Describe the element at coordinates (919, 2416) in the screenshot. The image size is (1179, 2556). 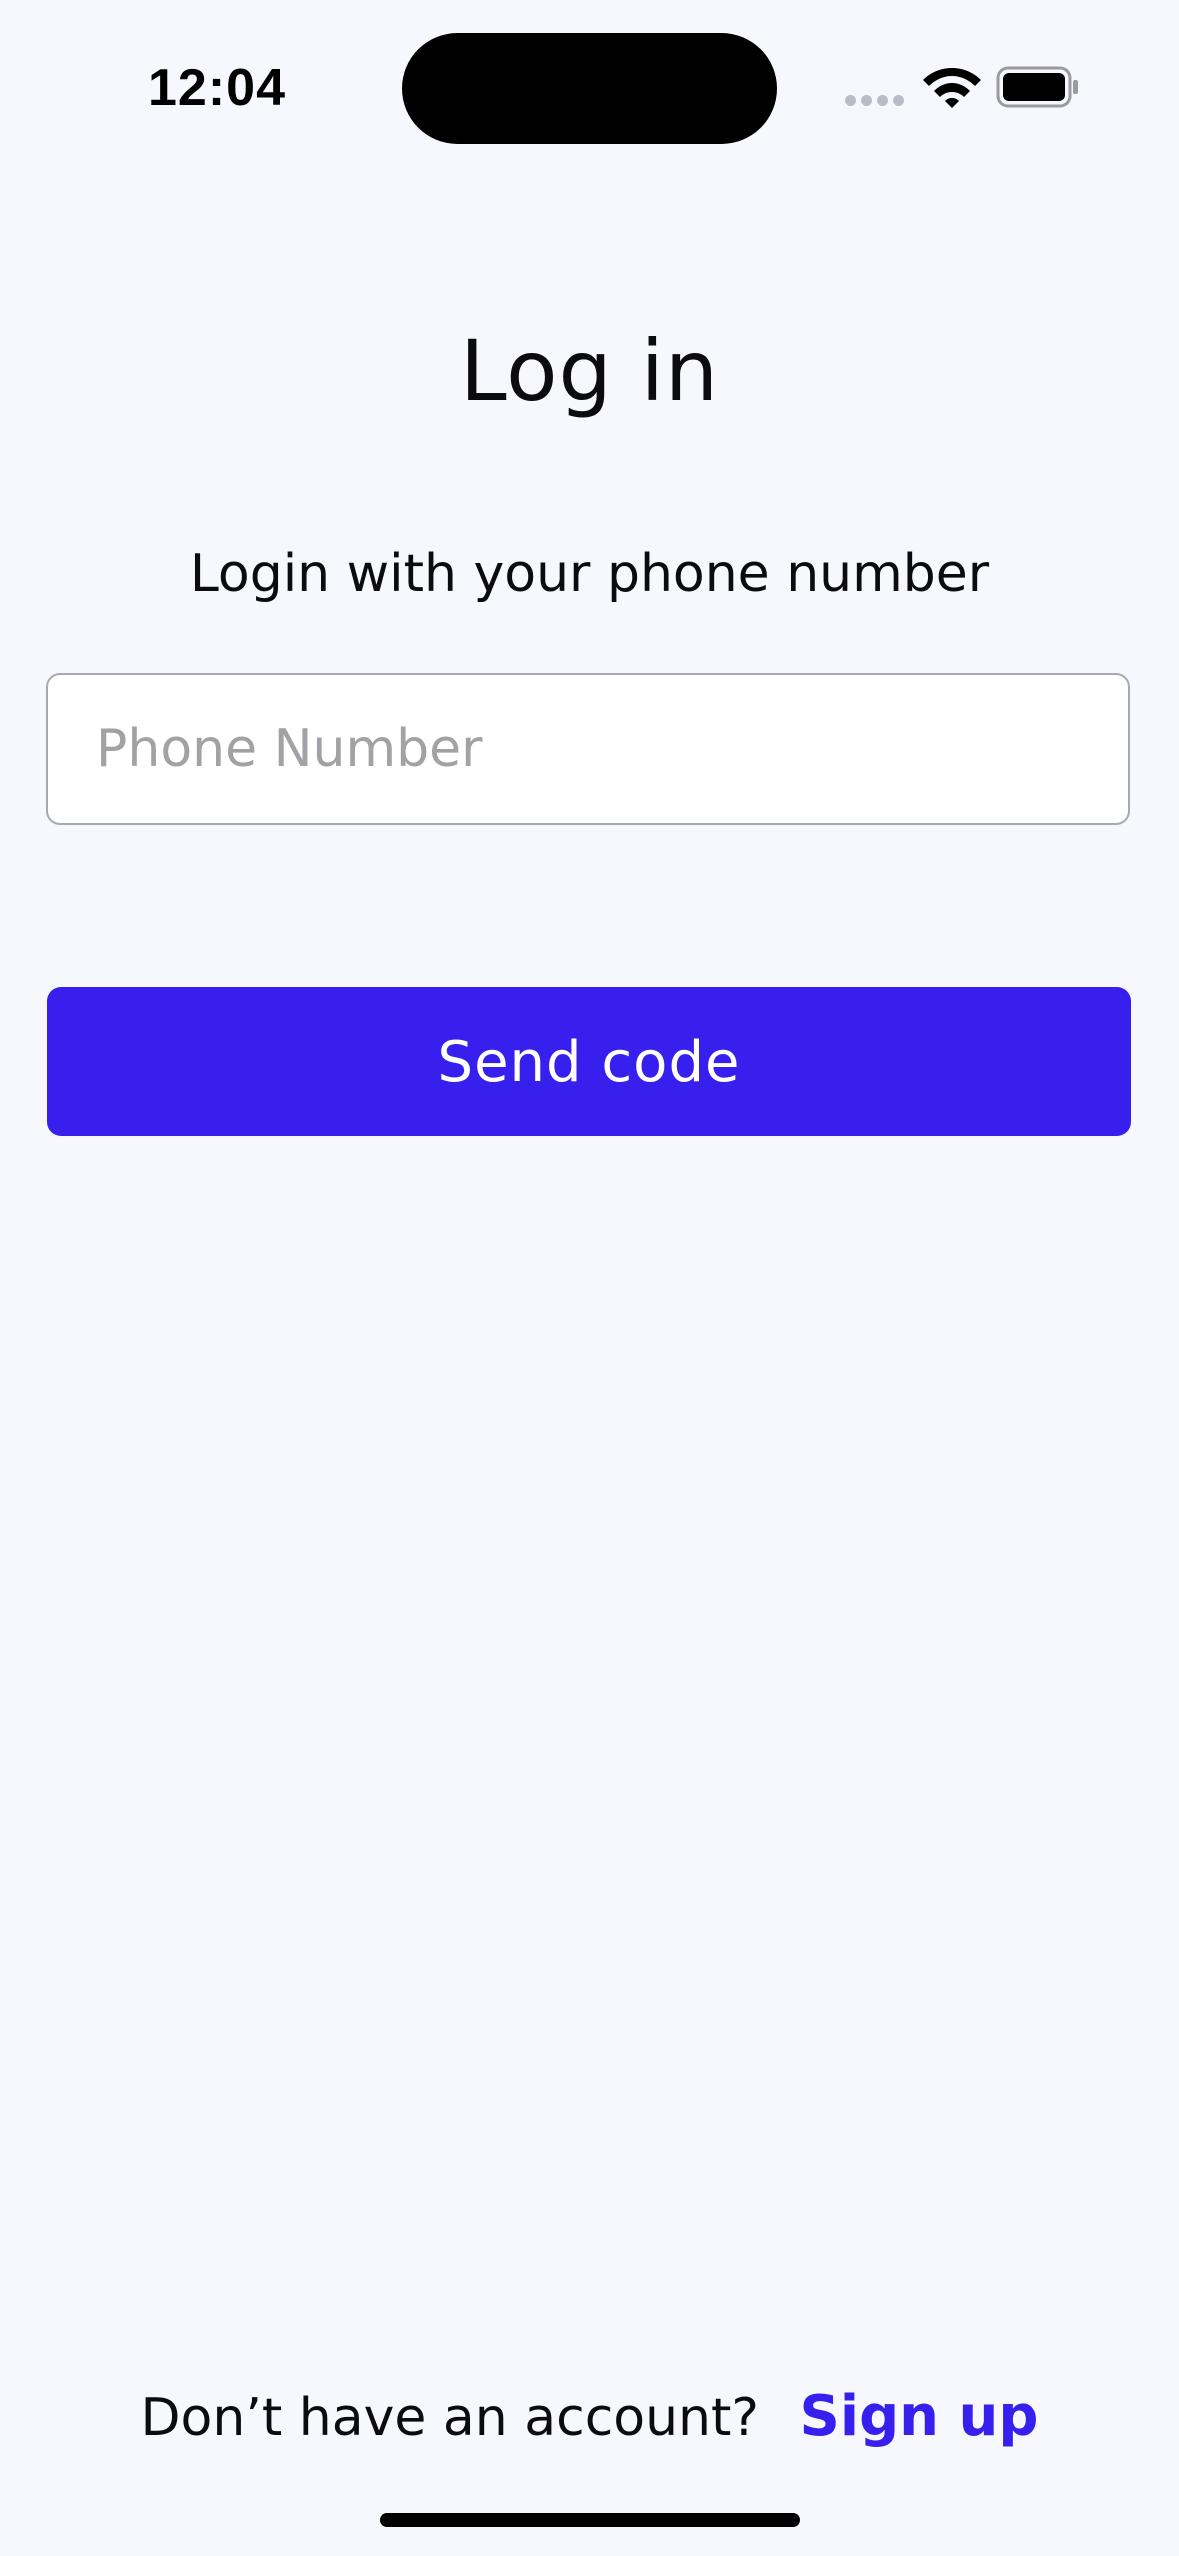
I see `signup-link: Sign up` at that location.